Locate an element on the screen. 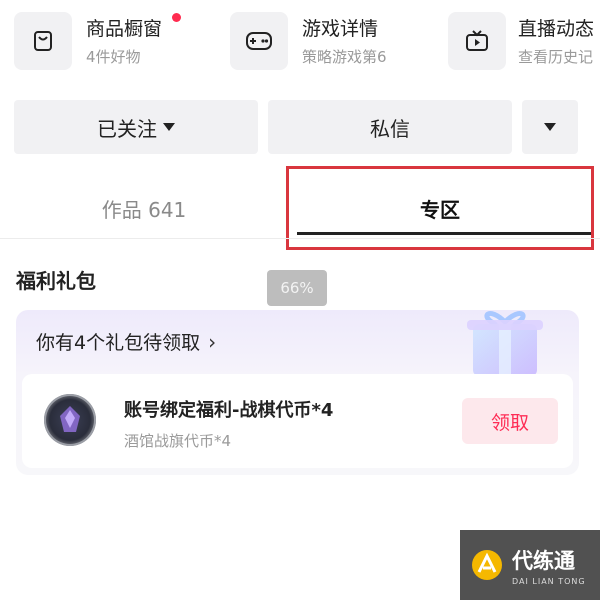  message-label: 私信 is located at coordinates (390, 128).